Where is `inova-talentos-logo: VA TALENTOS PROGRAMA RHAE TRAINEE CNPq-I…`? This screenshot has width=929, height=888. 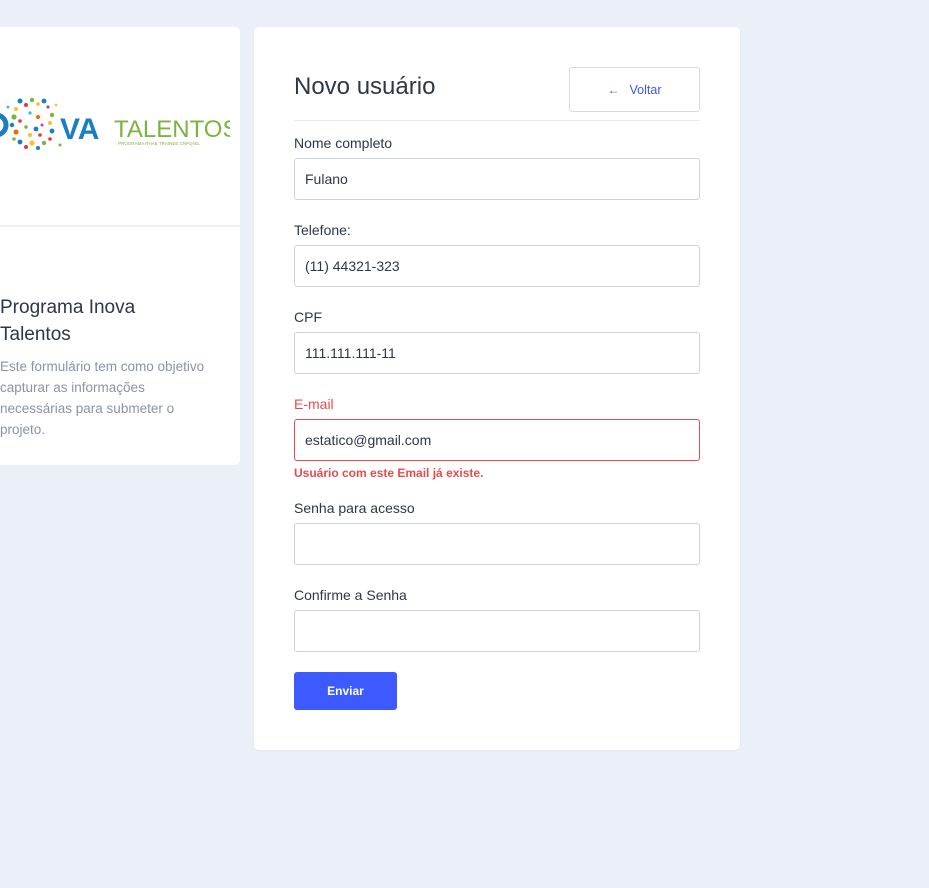 inova-talentos-logo: VA TALENTOS PROGRAMA RHAE TRAINEE CNPq-I… is located at coordinates (115, 123).